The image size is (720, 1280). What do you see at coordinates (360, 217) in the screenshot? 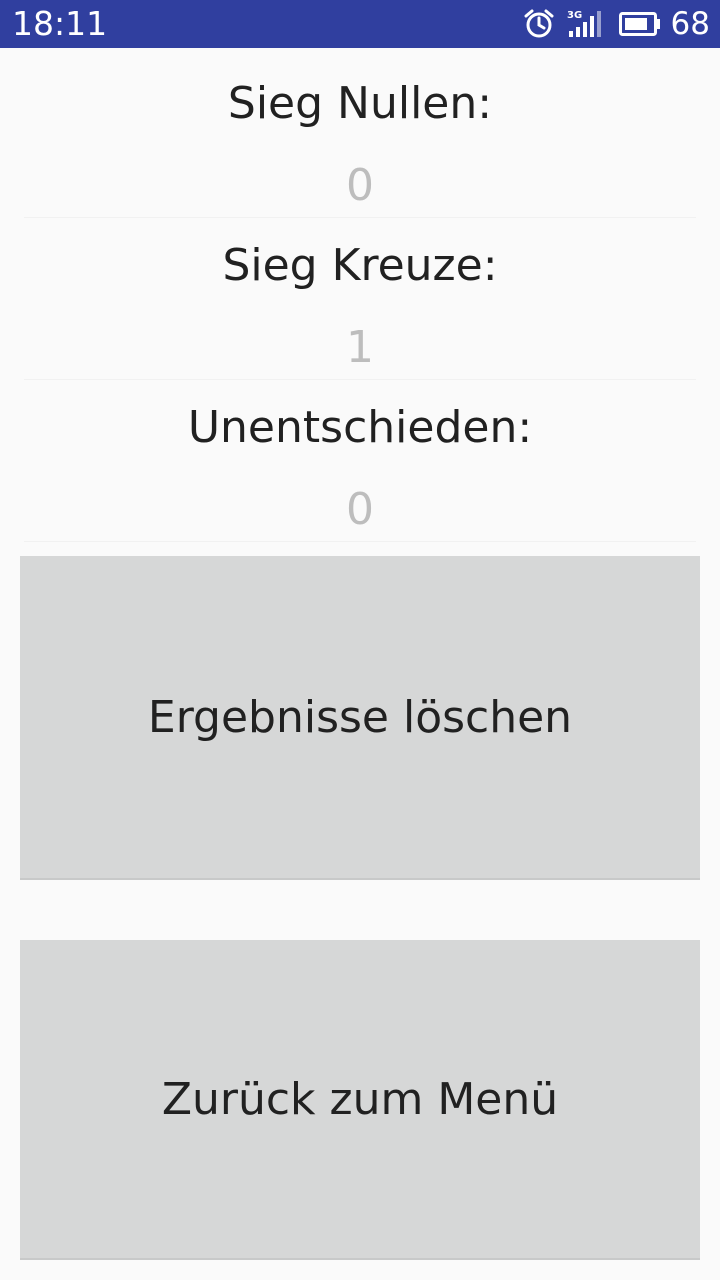
I see `sieg-nullen-divider` at bounding box center [360, 217].